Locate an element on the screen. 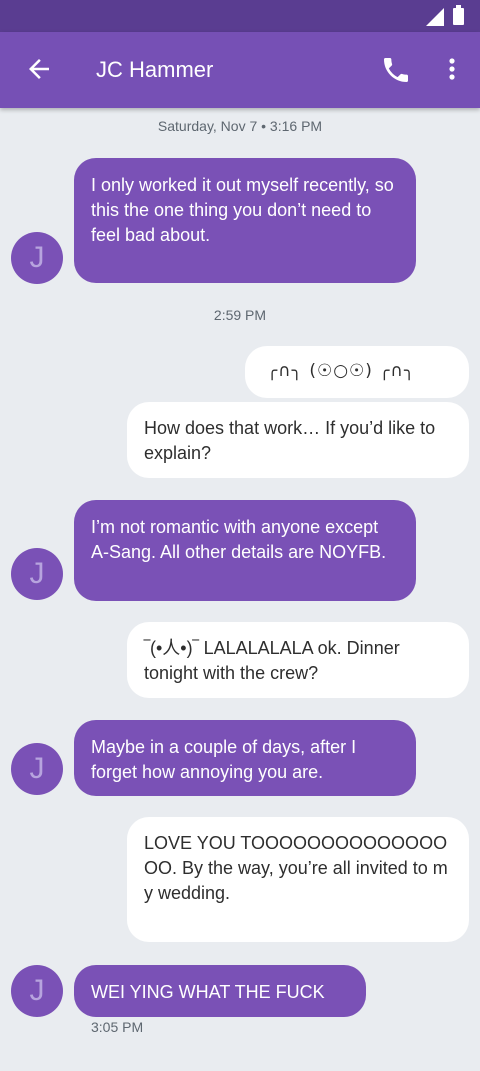 This screenshot has height=1071, width=480. call-button is located at coordinates (396, 70).